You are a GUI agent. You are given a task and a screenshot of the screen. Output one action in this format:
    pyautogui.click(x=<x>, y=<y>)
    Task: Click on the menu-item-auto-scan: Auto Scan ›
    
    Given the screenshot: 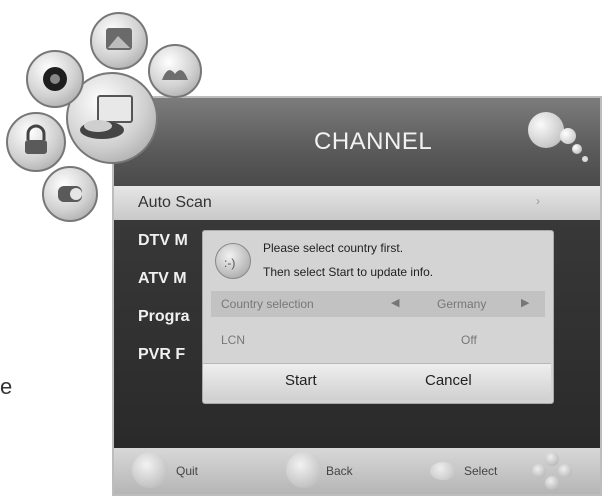 What is the action you would take?
    pyautogui.click(x=357, y=203)
    